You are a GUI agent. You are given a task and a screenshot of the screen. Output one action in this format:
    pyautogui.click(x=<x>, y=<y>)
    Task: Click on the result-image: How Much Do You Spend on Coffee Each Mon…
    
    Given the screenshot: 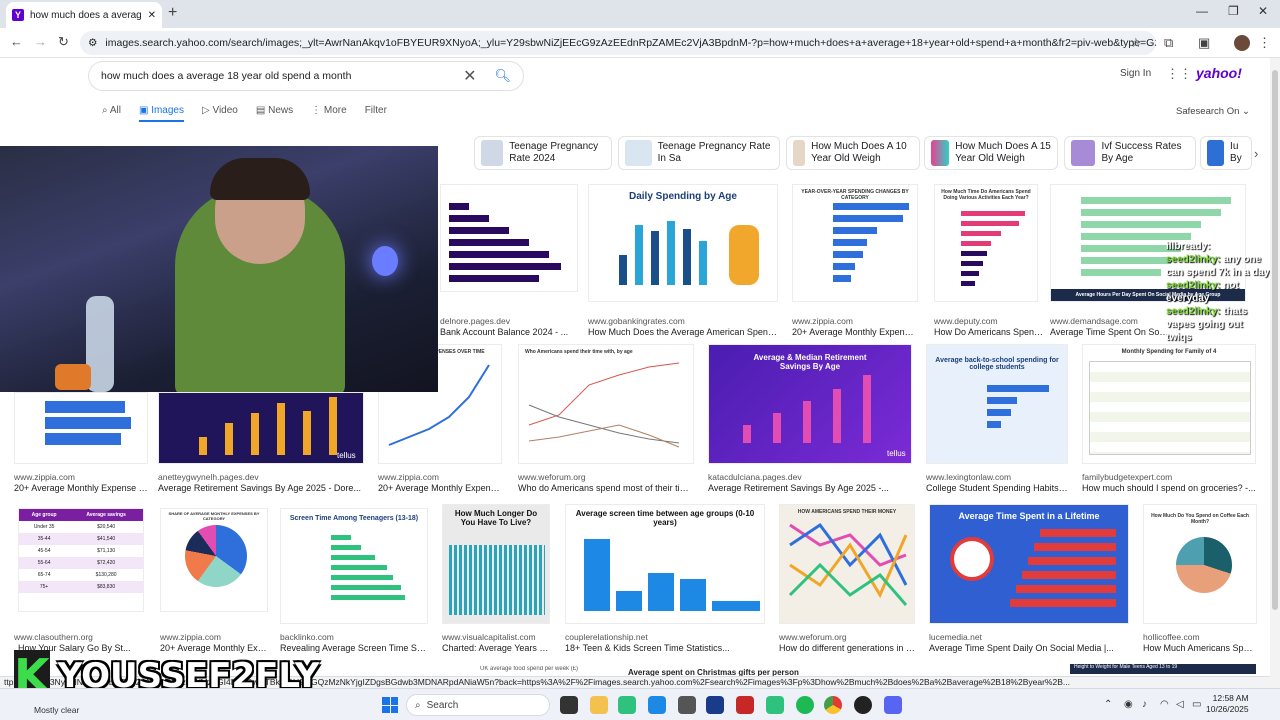 What is the action you would take?
    pyautogui.click(x=1200, y=564)
    